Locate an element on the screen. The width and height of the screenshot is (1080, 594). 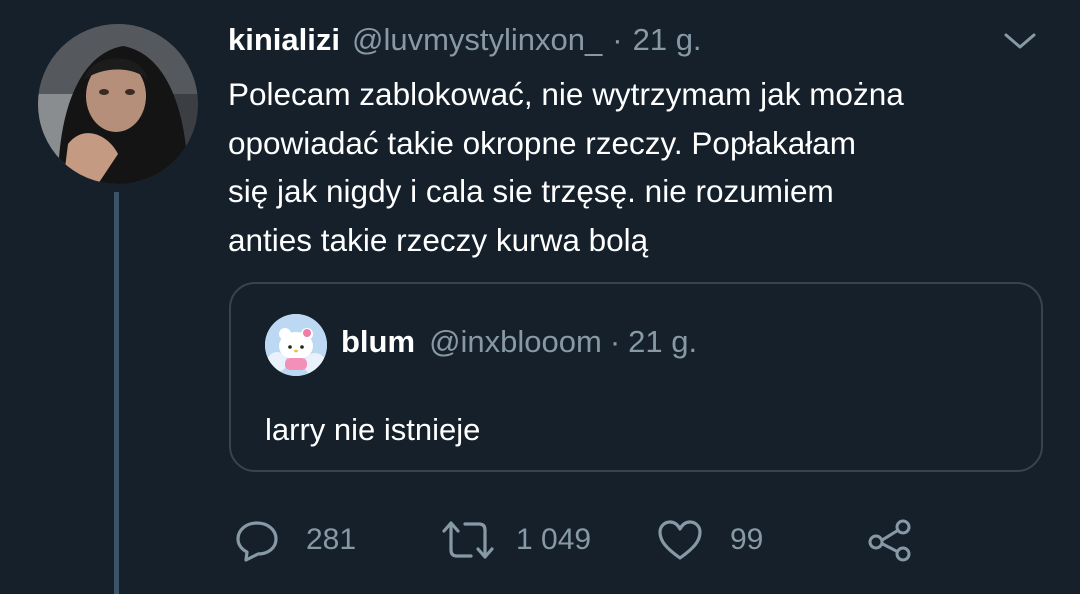
author-avatar is located at coordinates (118, 104).